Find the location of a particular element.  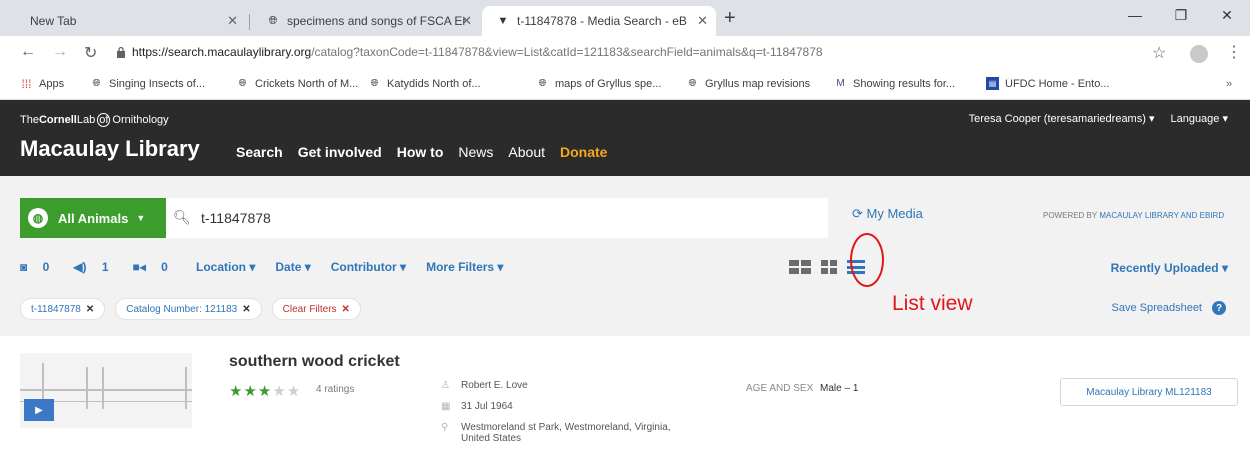

filter-chip-taxon: t-11847878 ✕ is located at coordinates (63, 309).